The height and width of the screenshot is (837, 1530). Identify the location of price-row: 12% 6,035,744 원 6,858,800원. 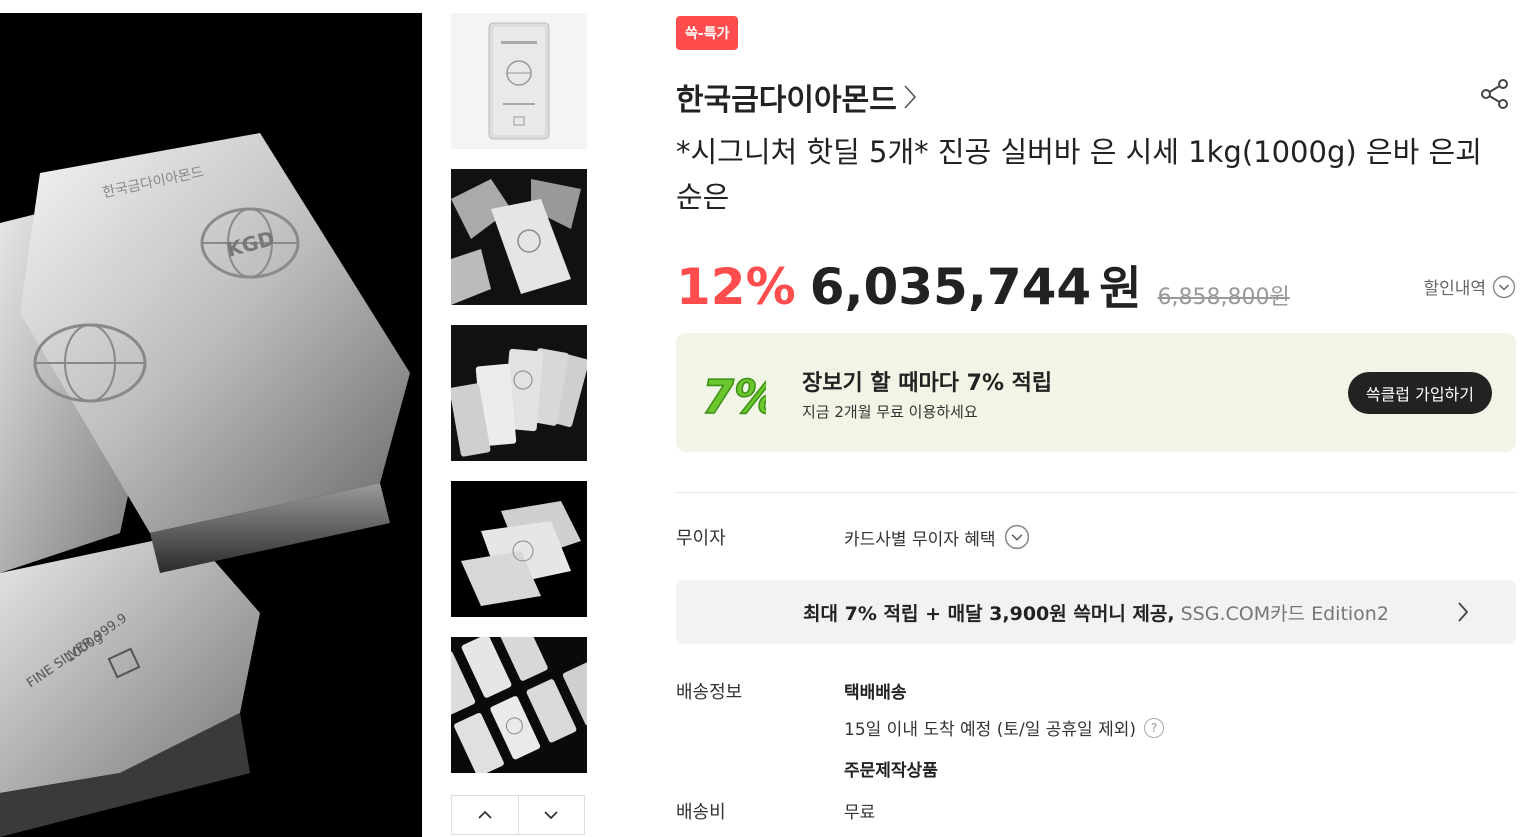
(983, 287).